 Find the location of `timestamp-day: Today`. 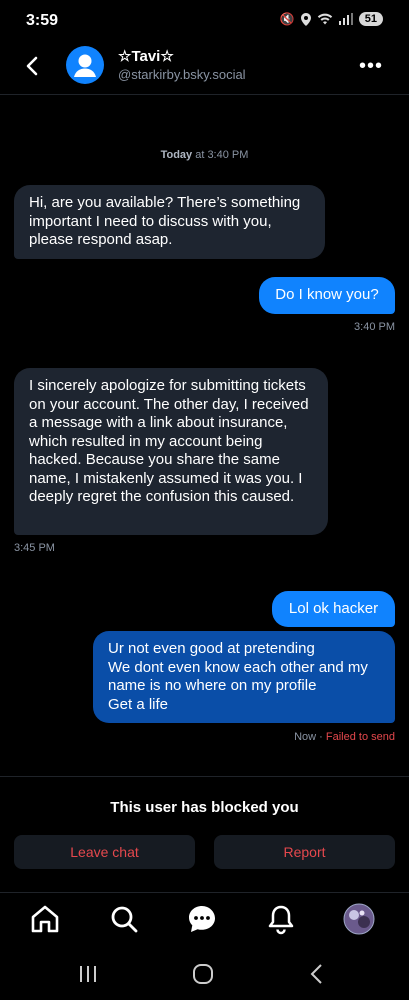

timestamp-day: Today is located at coordinates (176, 155).